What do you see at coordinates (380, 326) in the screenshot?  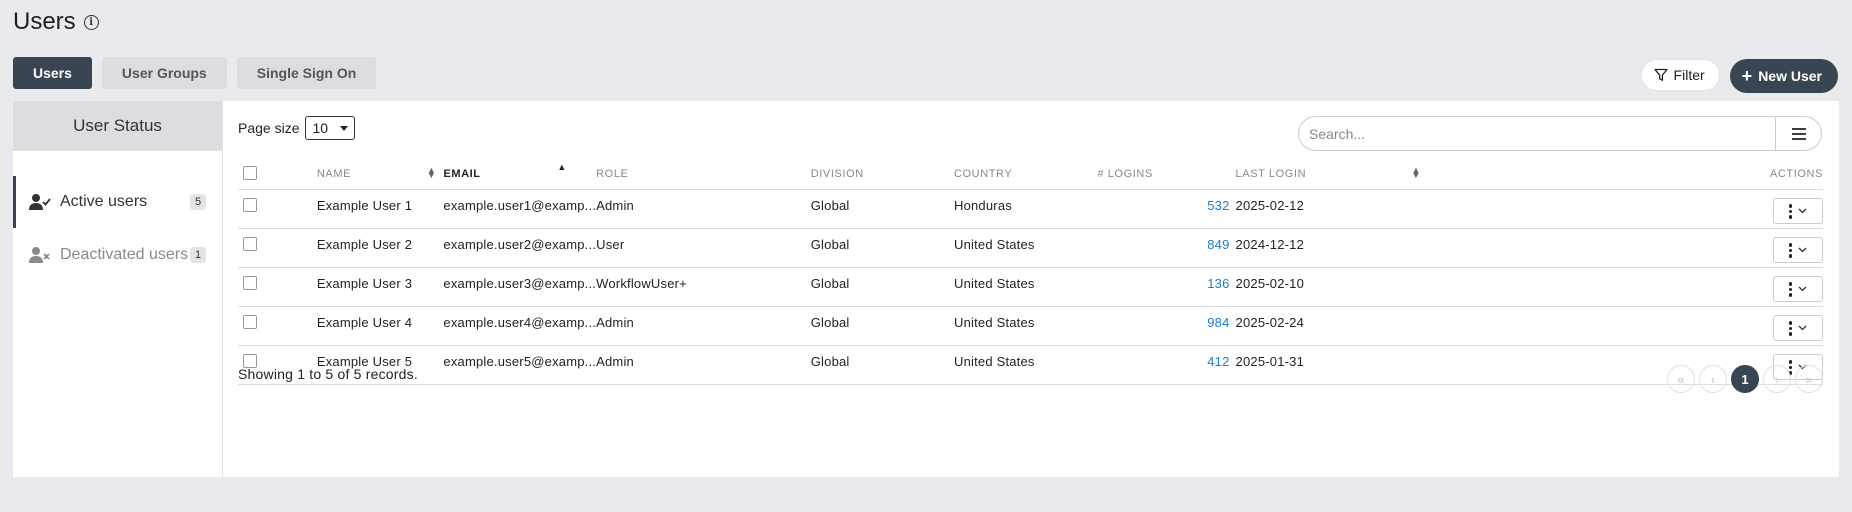 I see `cell-name: Example User 4` at bounding box center [380, 326].